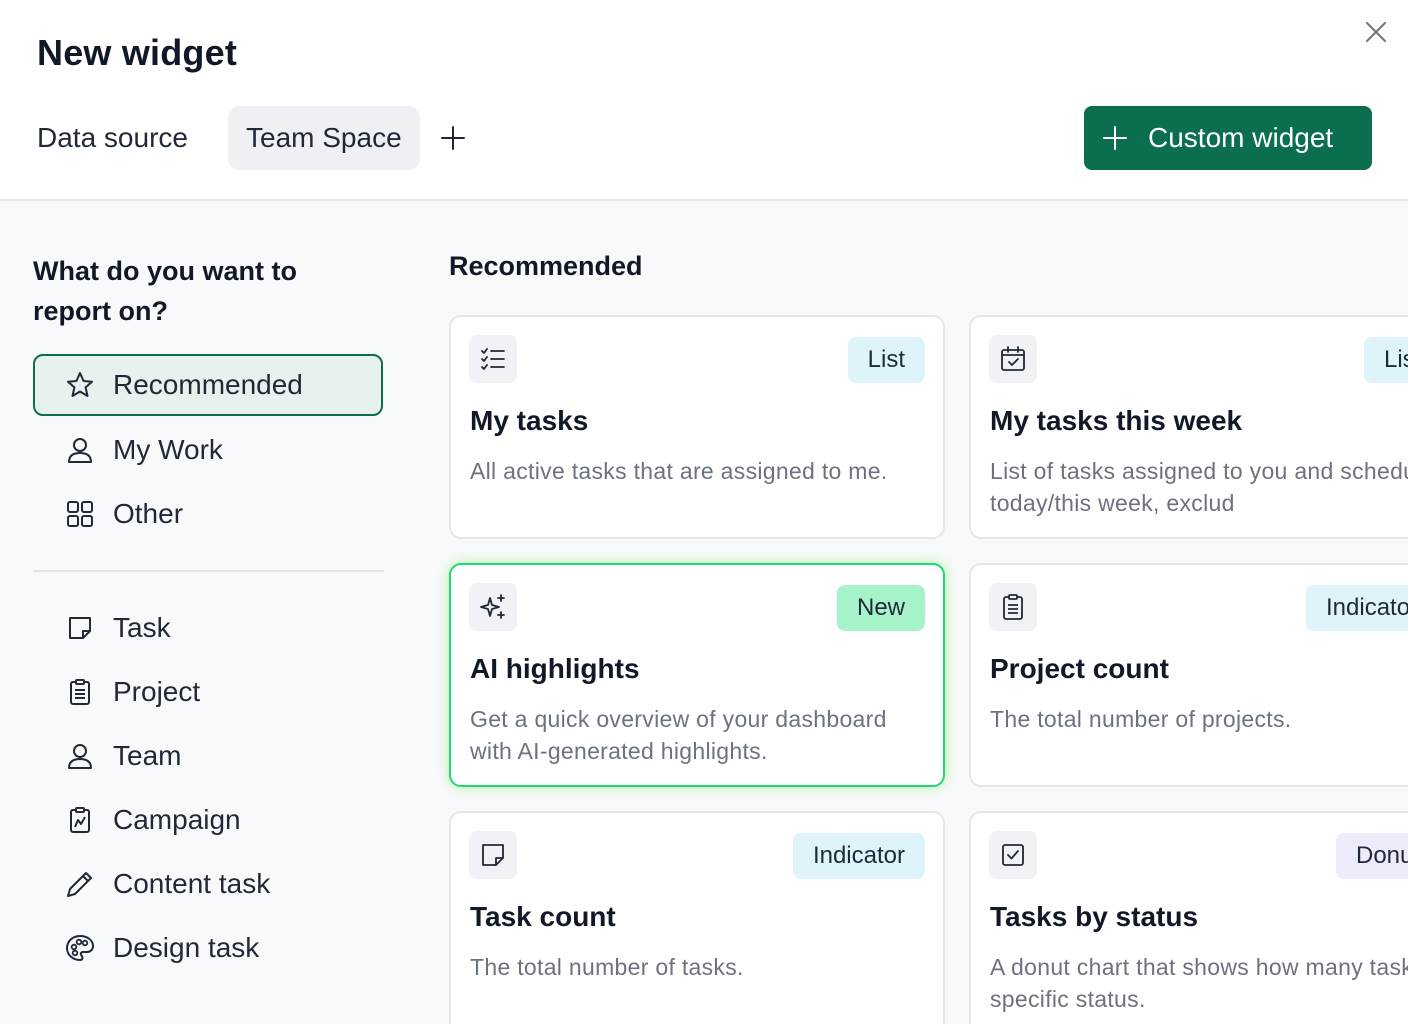  What do you see at coordinates (208, 514) in the screenshot?
I see `sidebar-item-other: Other` at bounding box center [208, 514].